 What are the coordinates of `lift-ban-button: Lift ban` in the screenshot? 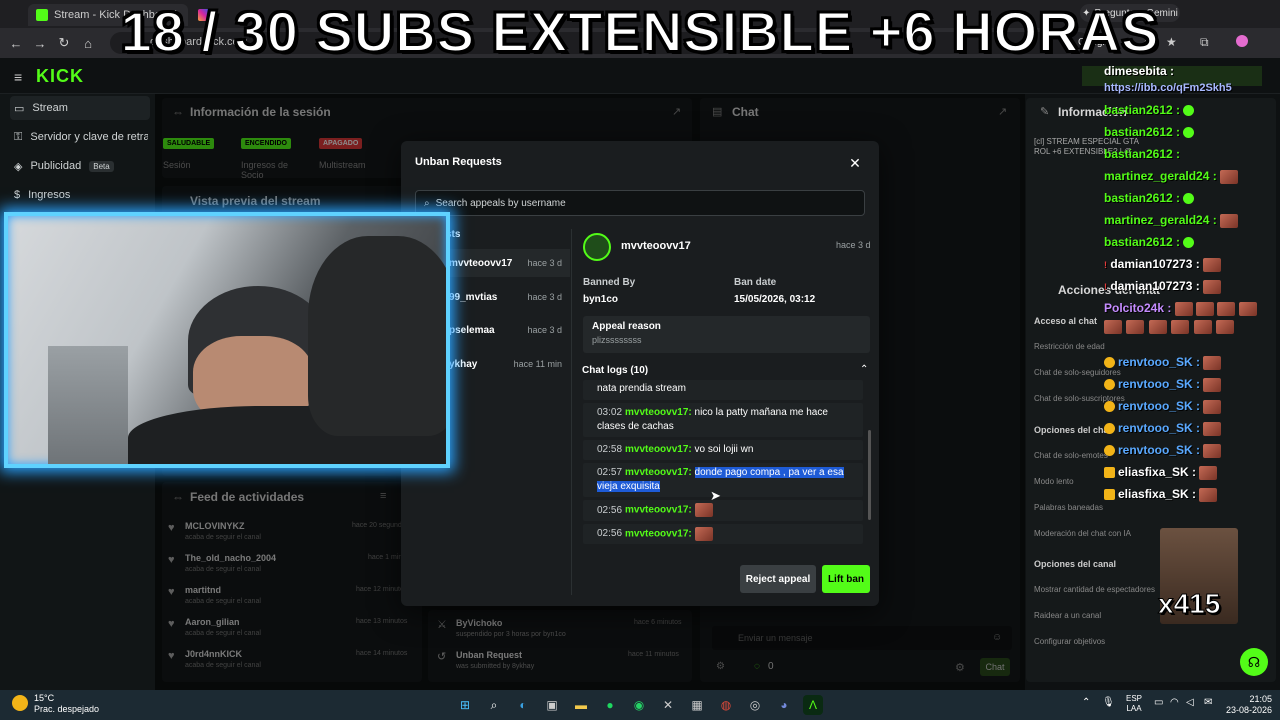 It's located at (846, 579).